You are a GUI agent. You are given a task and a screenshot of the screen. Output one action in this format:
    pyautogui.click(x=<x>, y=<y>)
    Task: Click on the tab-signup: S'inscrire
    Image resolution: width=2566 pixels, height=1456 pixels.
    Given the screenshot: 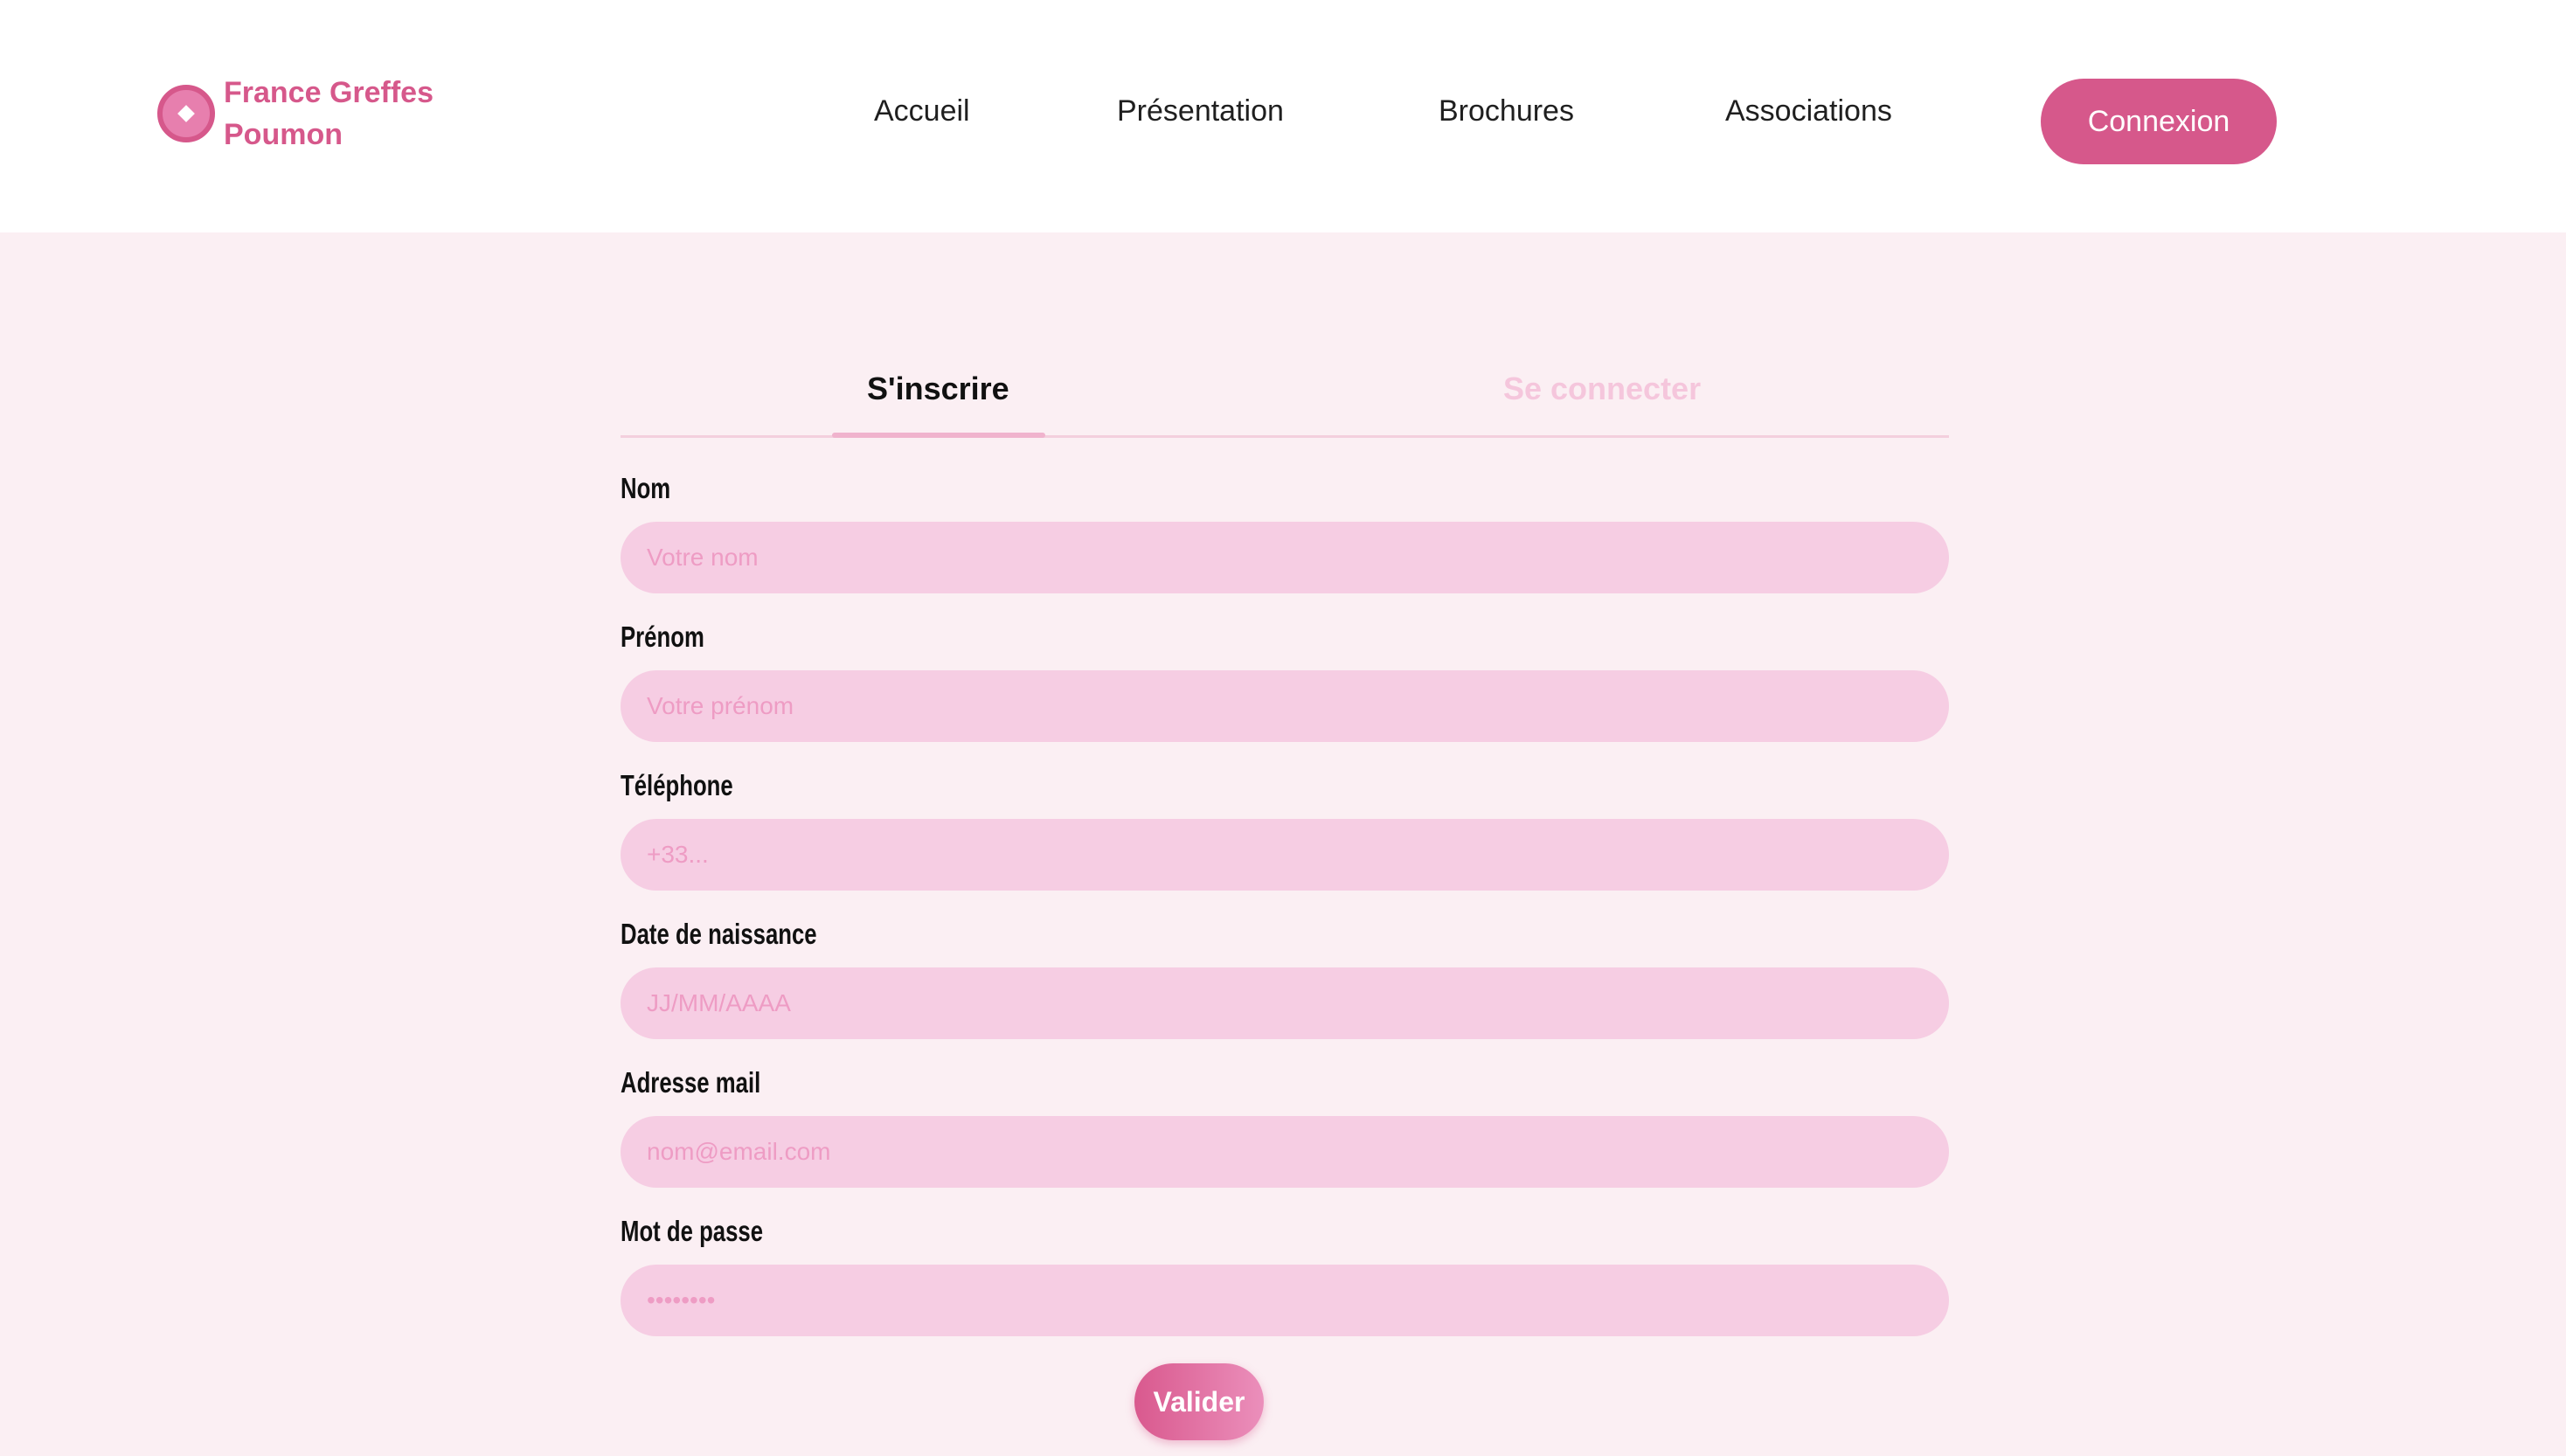 What is the action you would take?
    pyautogui.click(x=938, y=389)
    